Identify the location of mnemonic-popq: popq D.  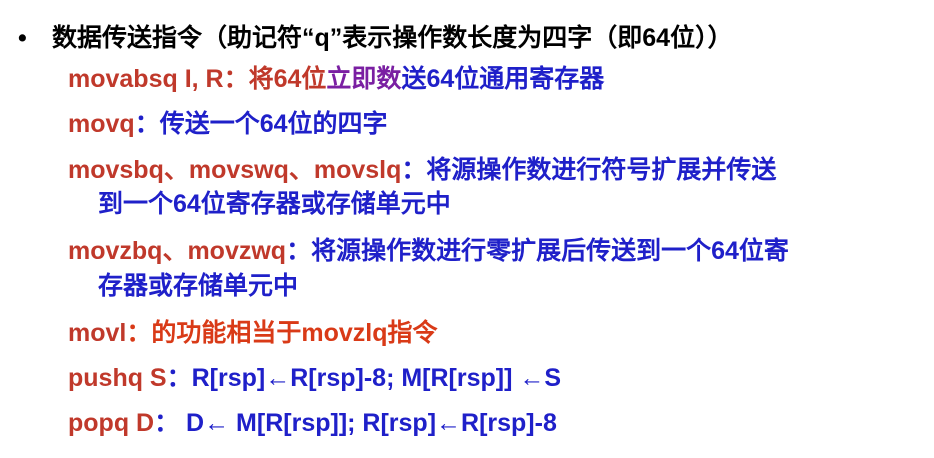
(111, 423).